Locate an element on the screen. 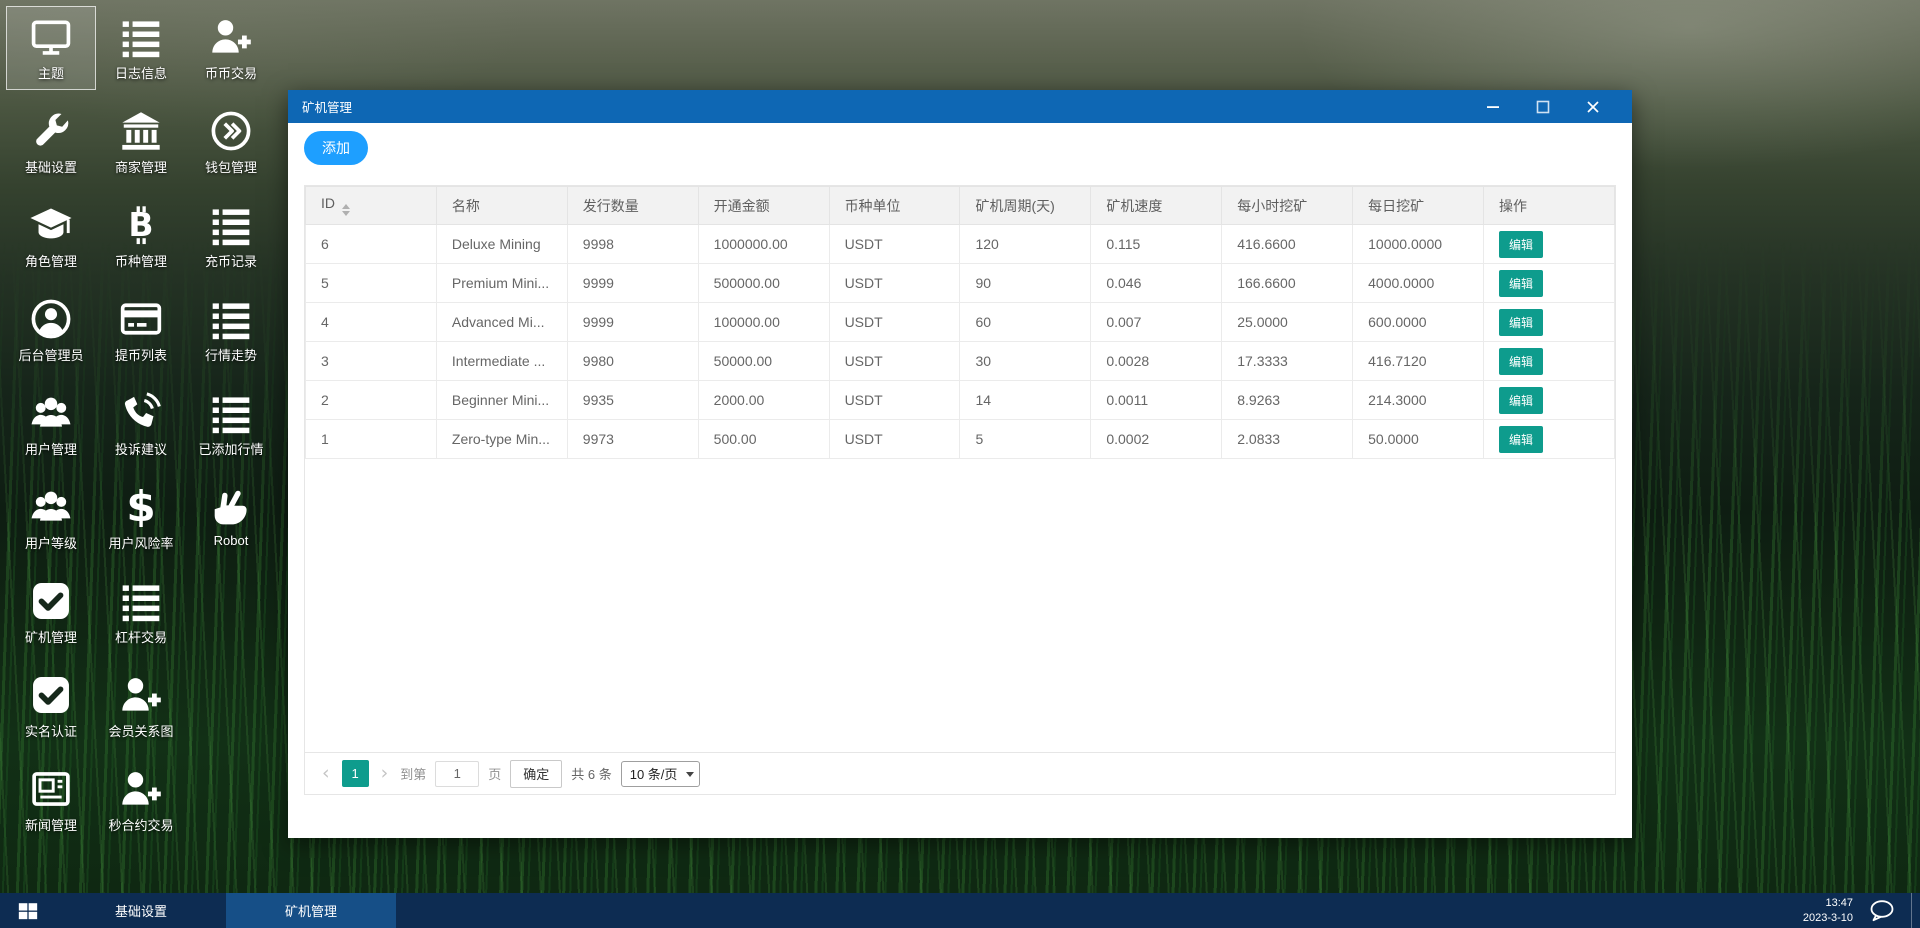 This screenshot has width=1920, height=928. desktop-shortcut-label: 杠杆交易 is located at coordinates (140, 637).